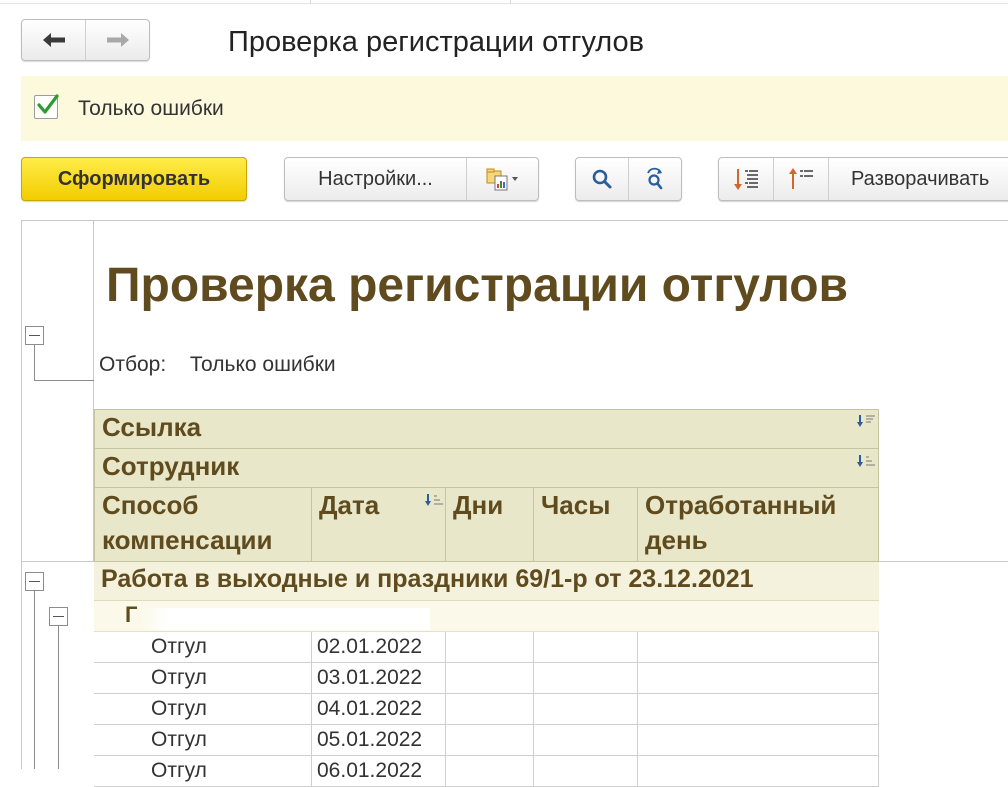  I want to click on window-title: Проверка регистрации отгулов, so click(436, 42).